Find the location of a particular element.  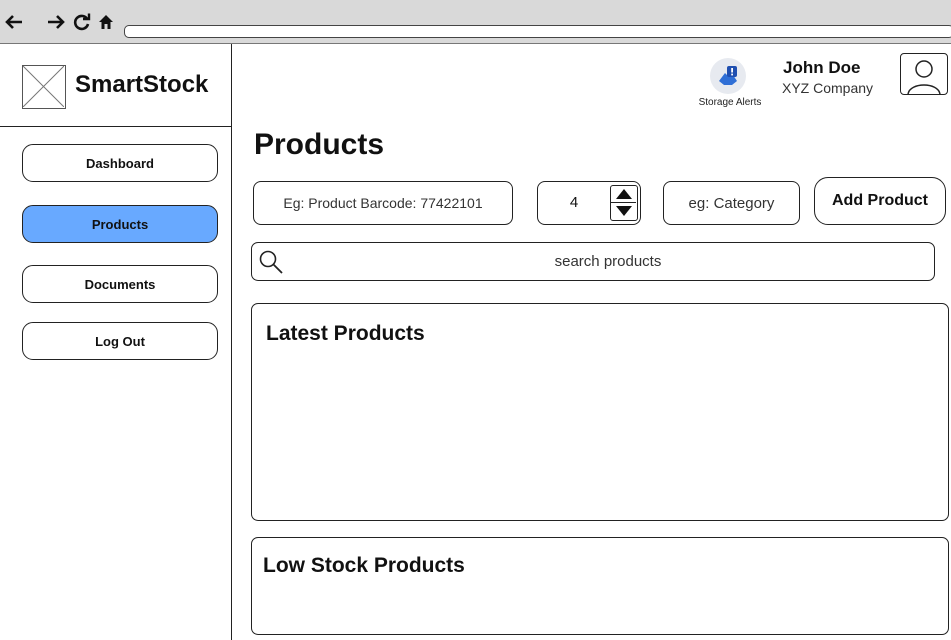

storage-alerts-button: Storage Alerts is located at coordinates (730, 83).